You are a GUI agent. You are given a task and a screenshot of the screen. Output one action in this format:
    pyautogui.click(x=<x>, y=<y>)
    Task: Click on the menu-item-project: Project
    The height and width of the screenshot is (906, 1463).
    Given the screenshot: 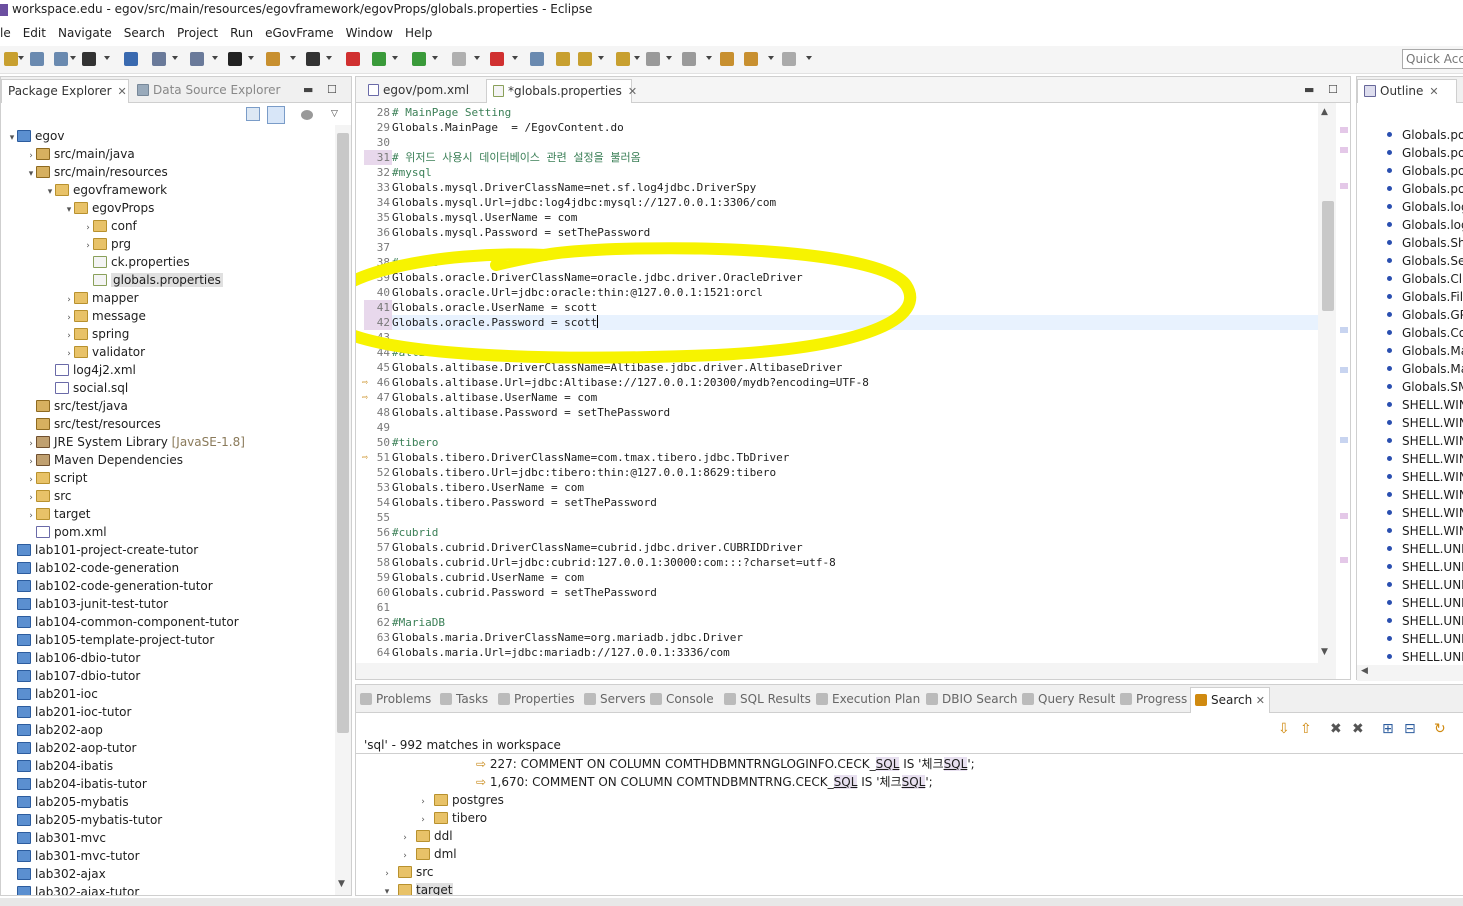 What is the action you would take?
    pyautogui.click(x=197, y=33)
    